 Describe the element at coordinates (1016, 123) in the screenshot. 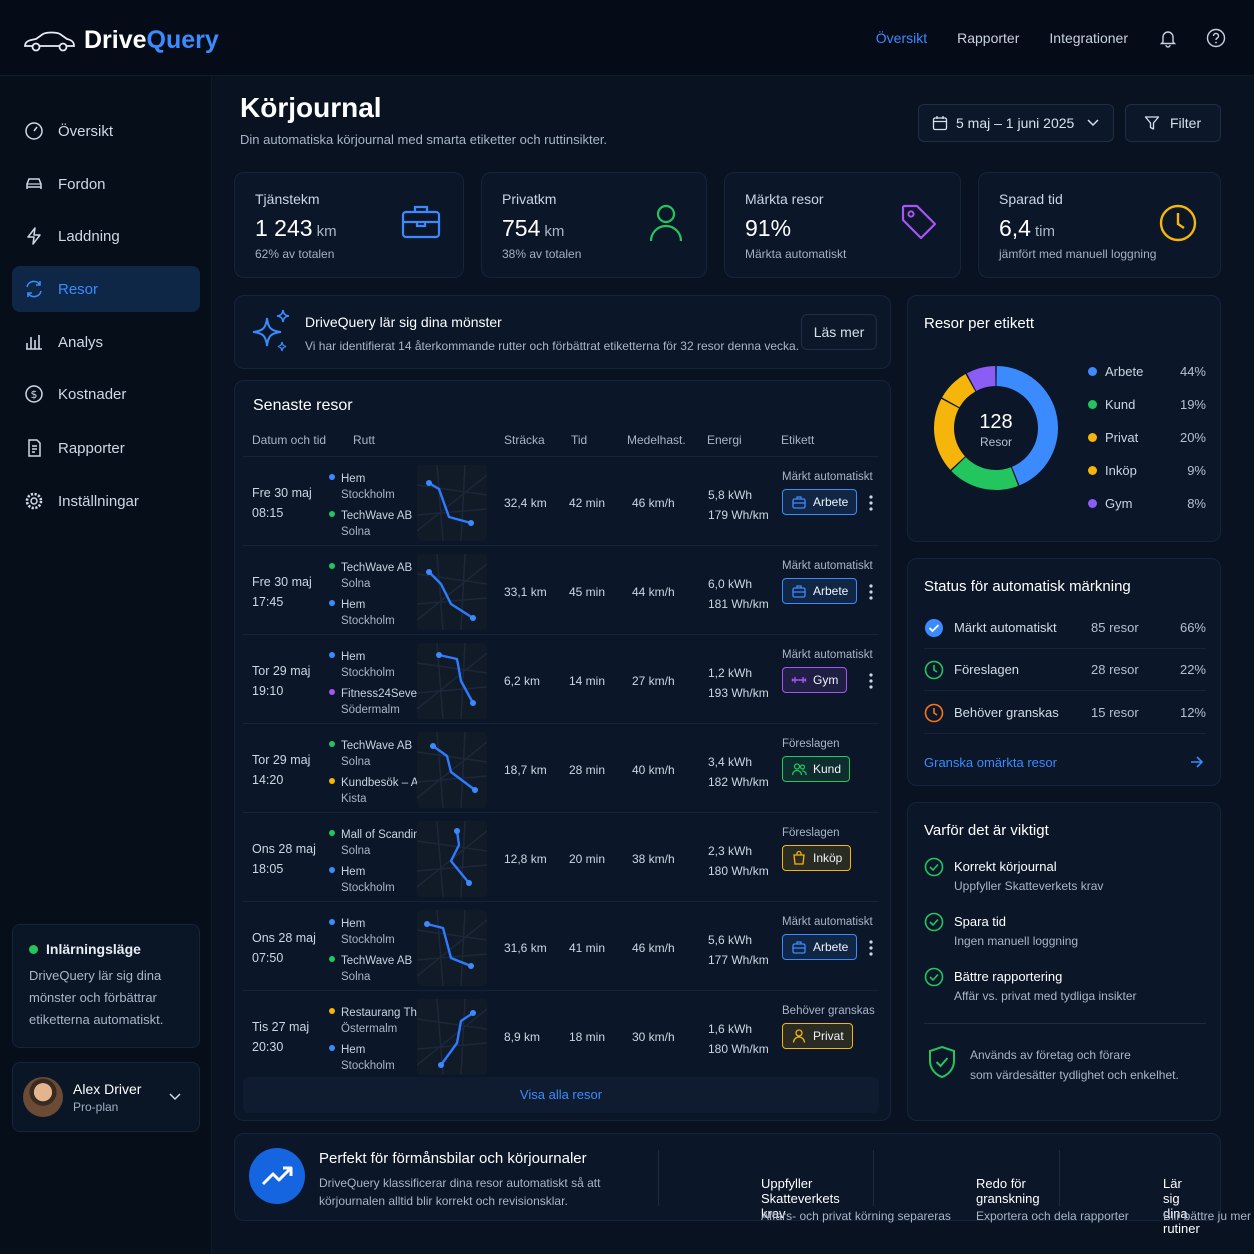

I see `date-range-picker: 5 maj – 1 juni 2025` at that location.